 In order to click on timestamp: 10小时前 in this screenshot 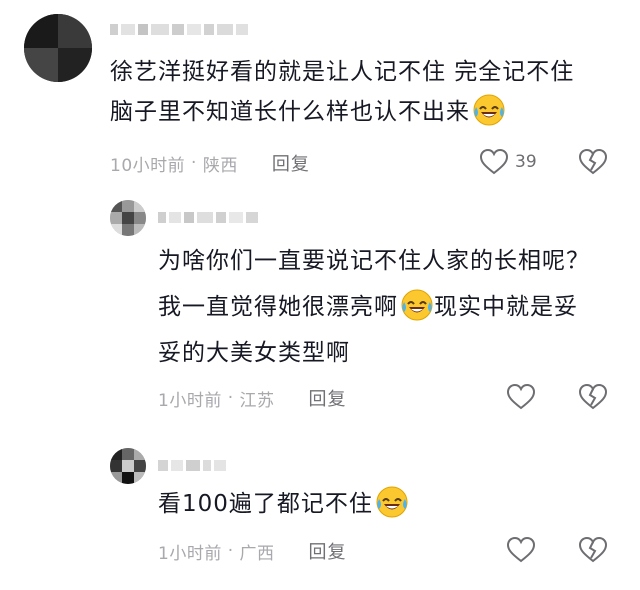, I will do `click(148, 165)`.